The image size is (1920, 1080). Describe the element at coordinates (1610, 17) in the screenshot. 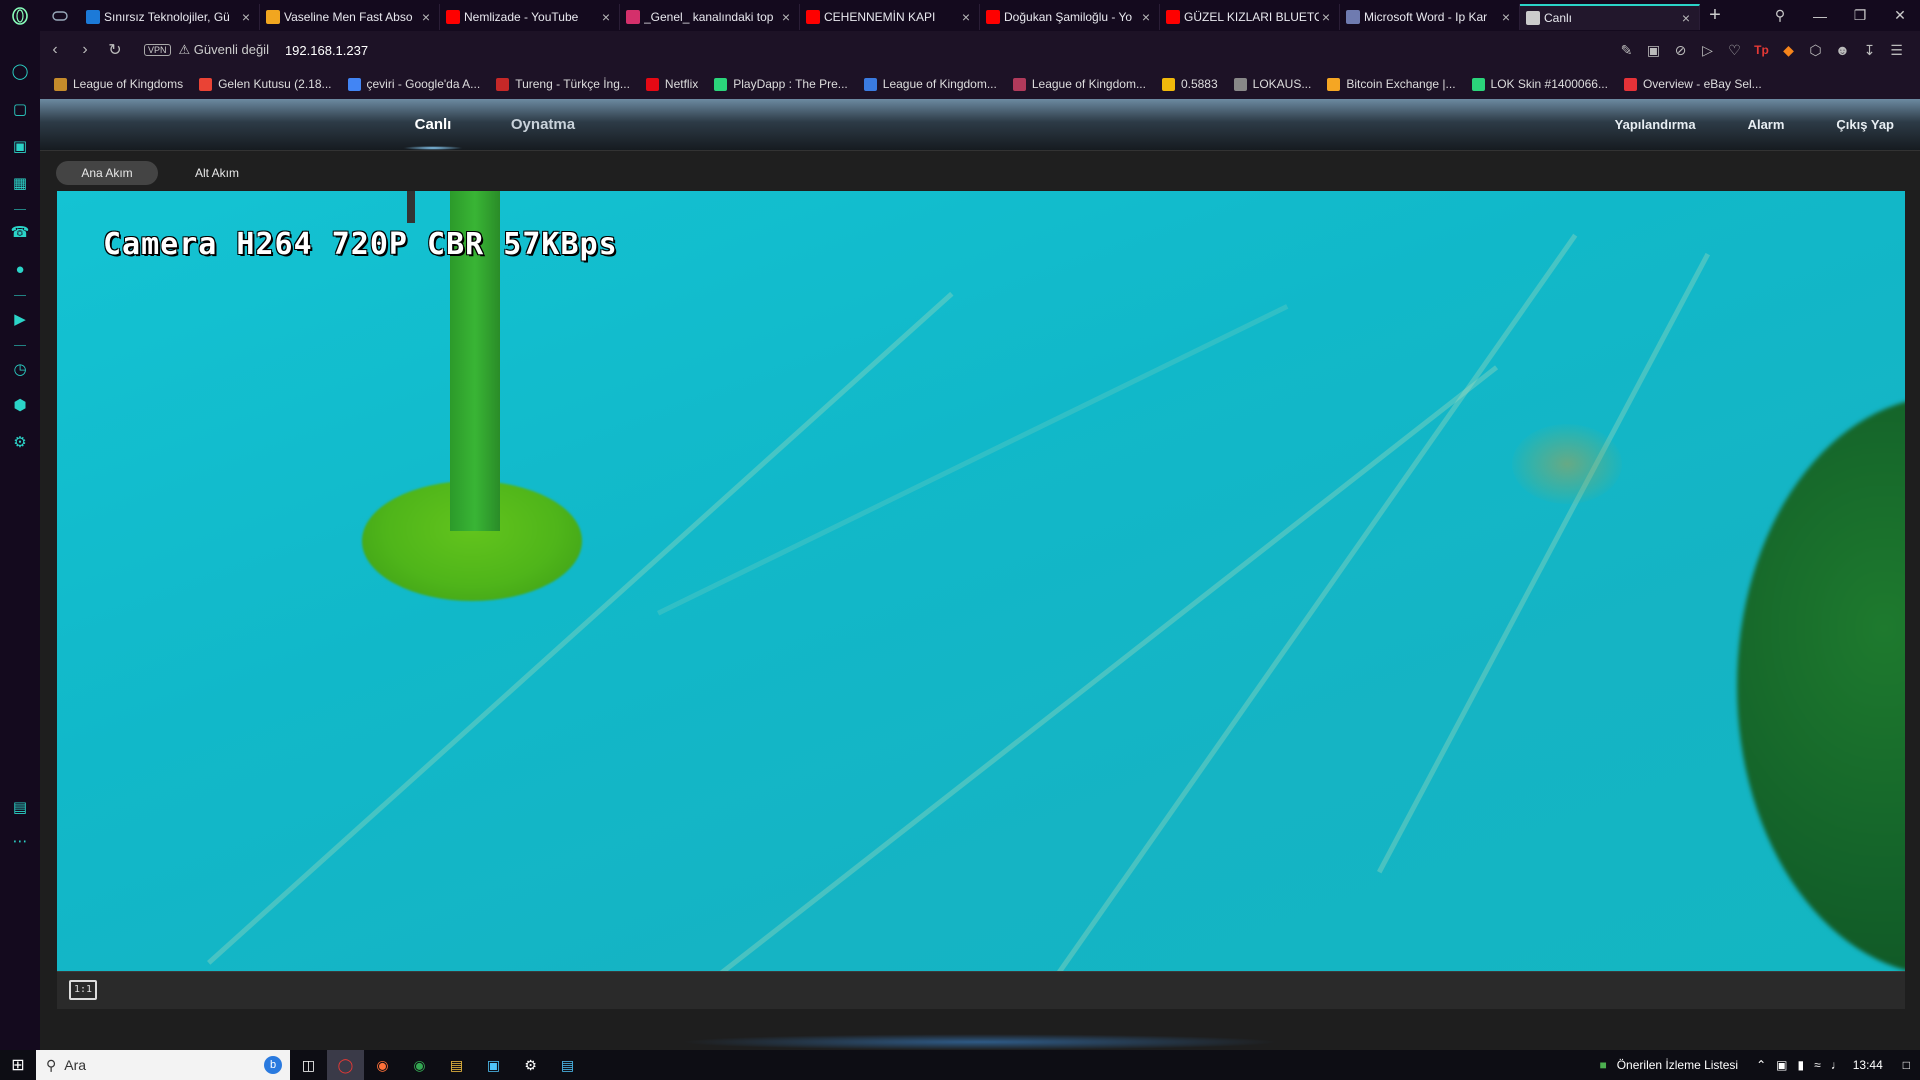

I see `browser-tab: Canlı ×` at that location.